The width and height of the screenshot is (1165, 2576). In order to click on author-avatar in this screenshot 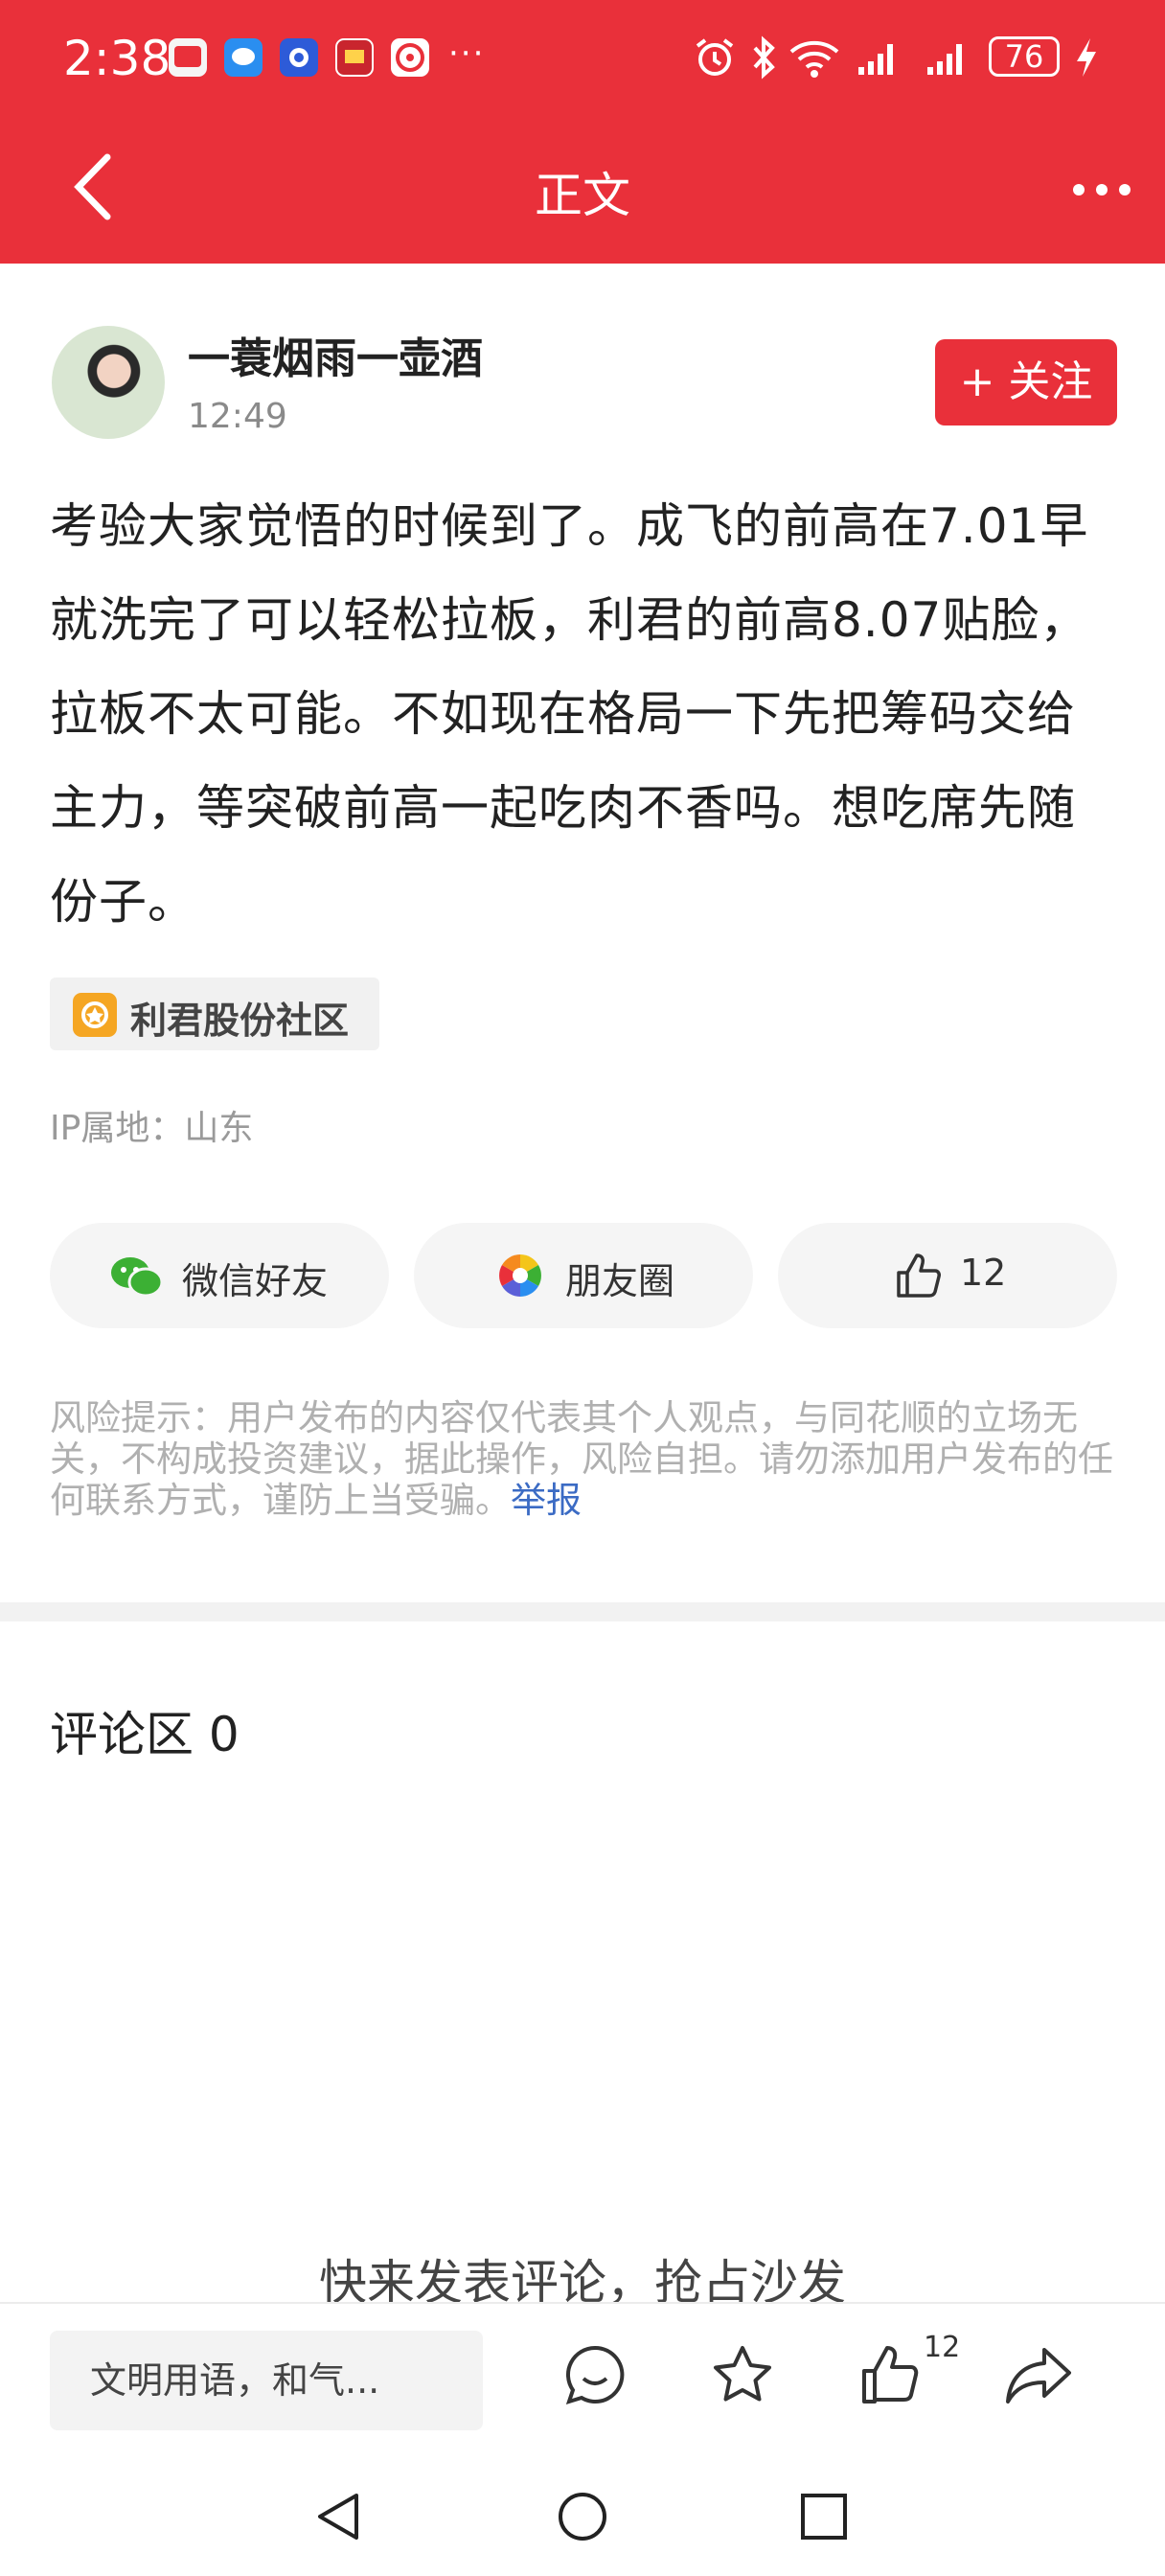, I will do `click(109, 382)`.